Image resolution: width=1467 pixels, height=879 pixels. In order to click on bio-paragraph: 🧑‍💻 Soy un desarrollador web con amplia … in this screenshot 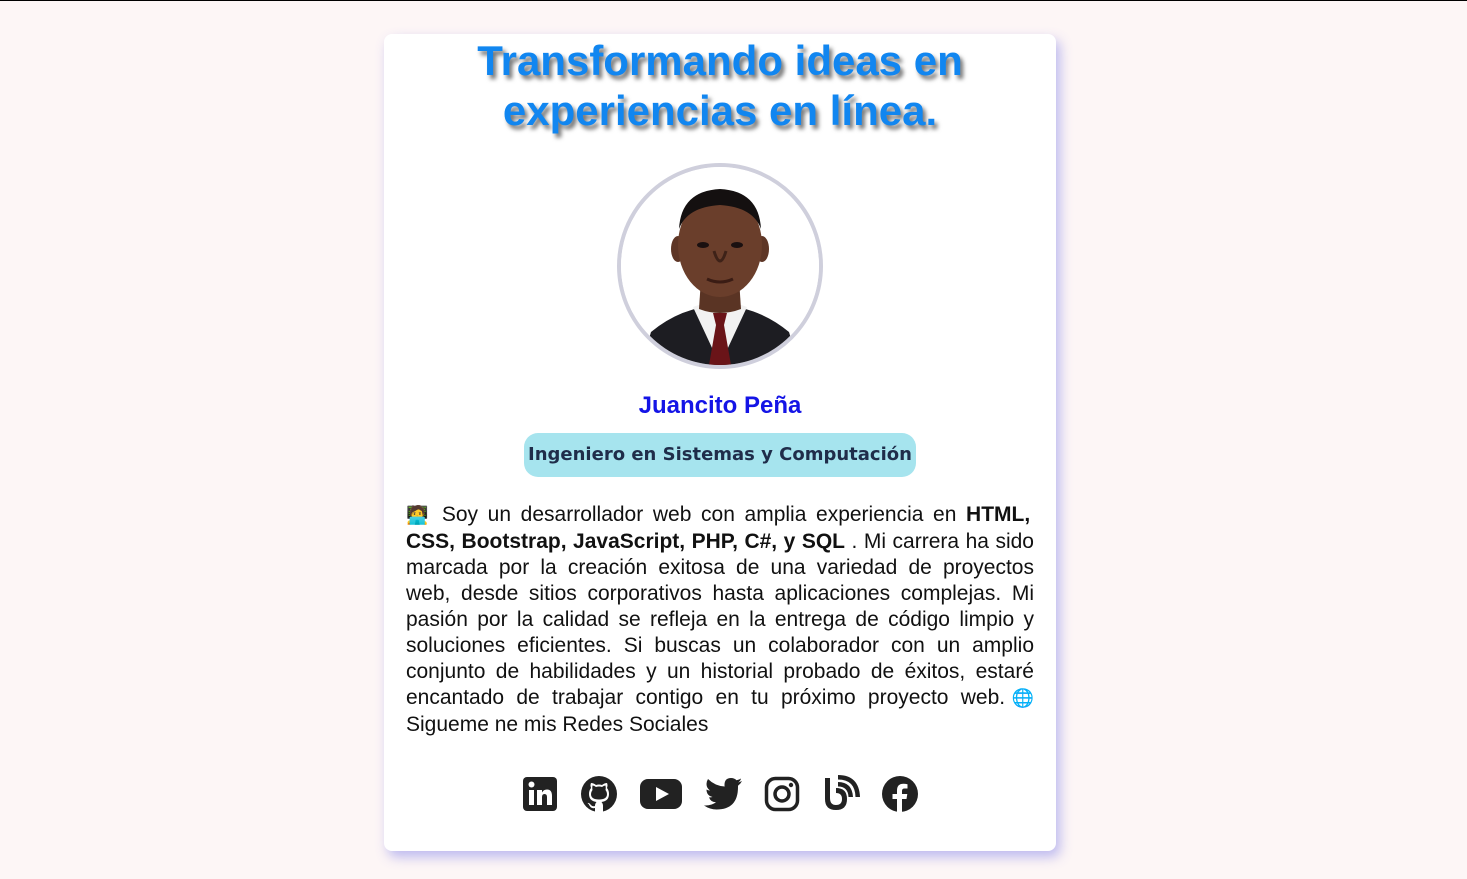, I will do `click(720, 620)`.